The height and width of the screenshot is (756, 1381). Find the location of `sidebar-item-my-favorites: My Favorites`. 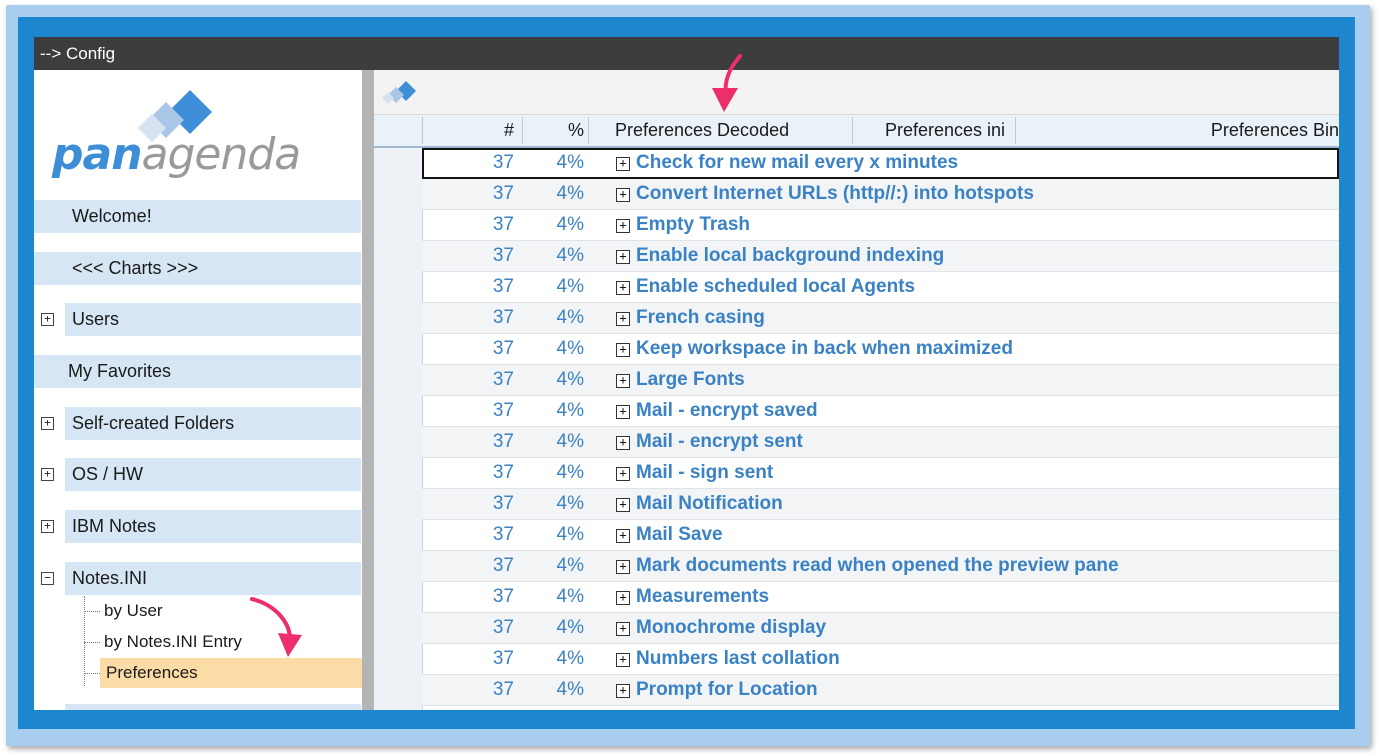

sidebar-item-my-favorites: My Favorites is located at coordinates (197, 371).